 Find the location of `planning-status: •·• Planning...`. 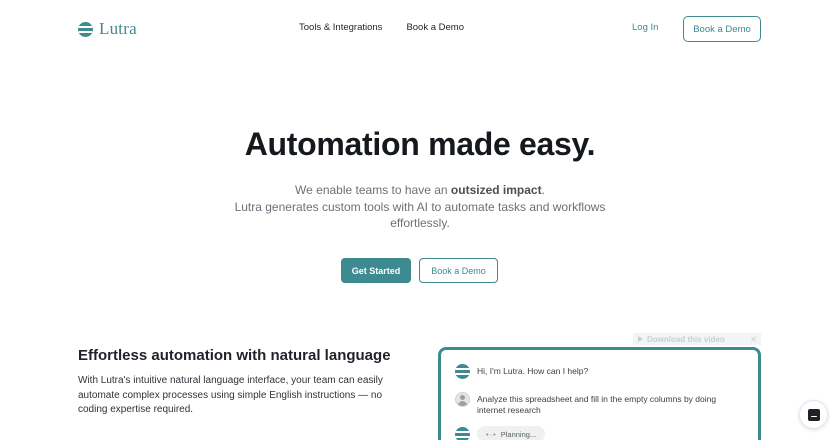

planning-status: •·• Planning... is located at coordinates (511, 433).